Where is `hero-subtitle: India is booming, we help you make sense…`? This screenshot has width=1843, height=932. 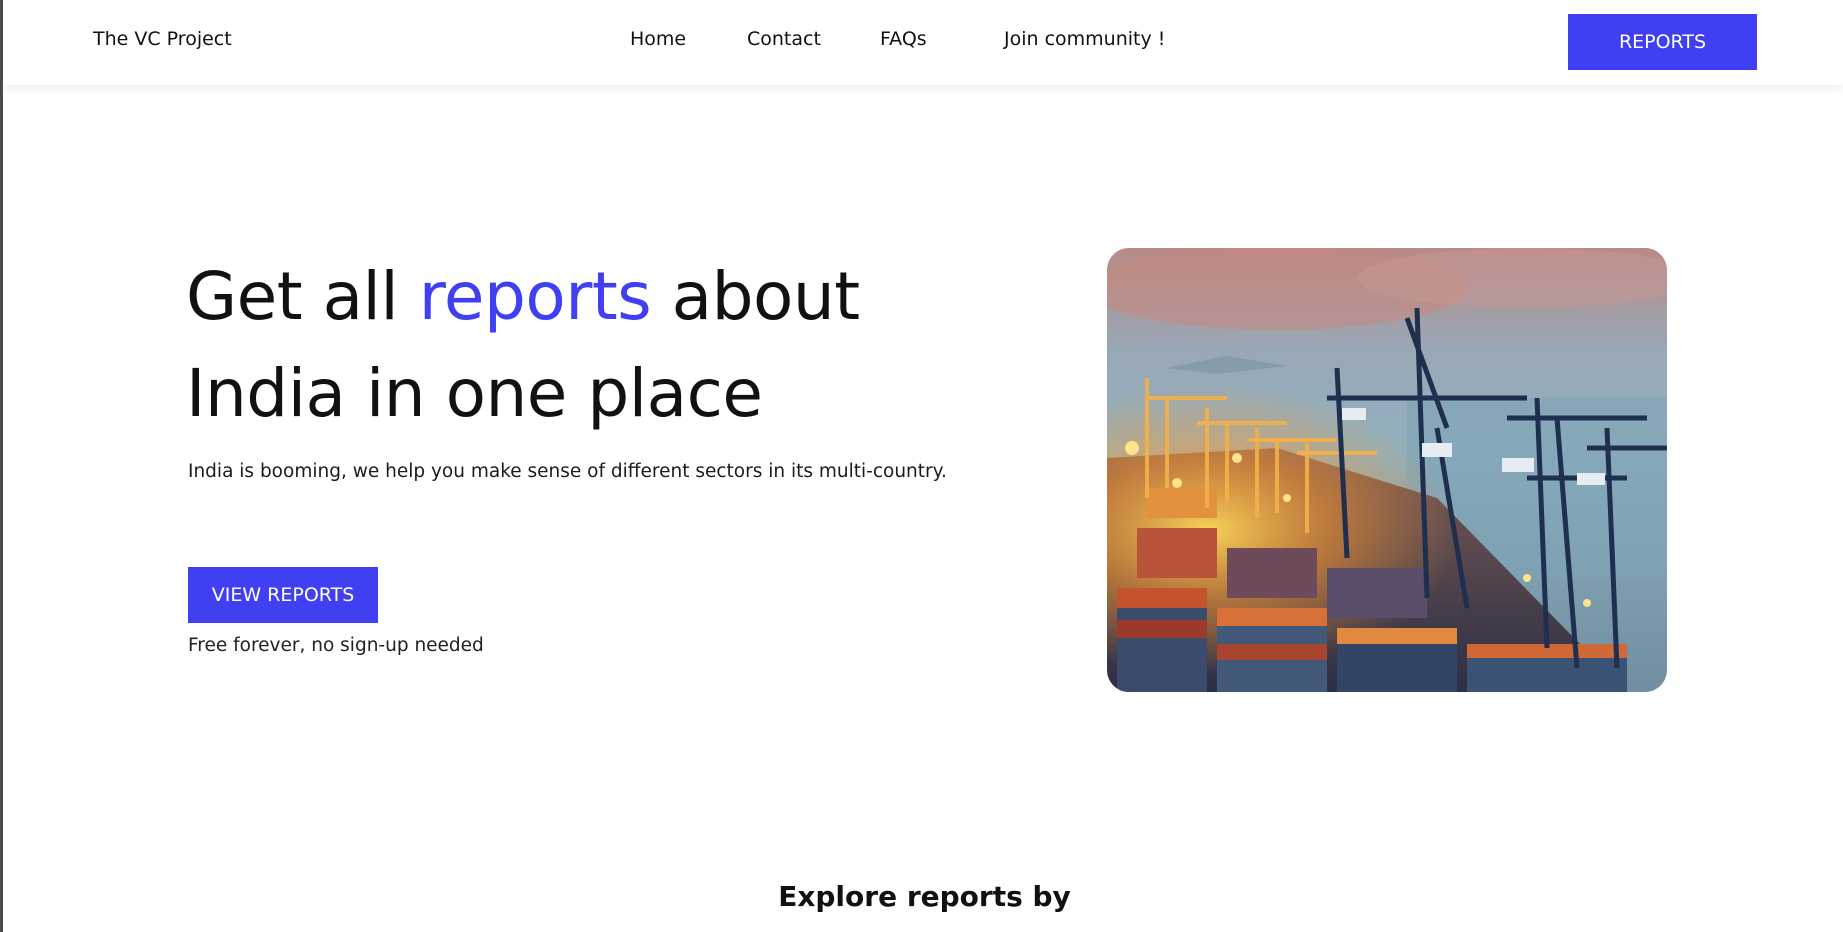 hero-subtitle: India is booming, we help you make sense… is located at coordinates (567, 471).